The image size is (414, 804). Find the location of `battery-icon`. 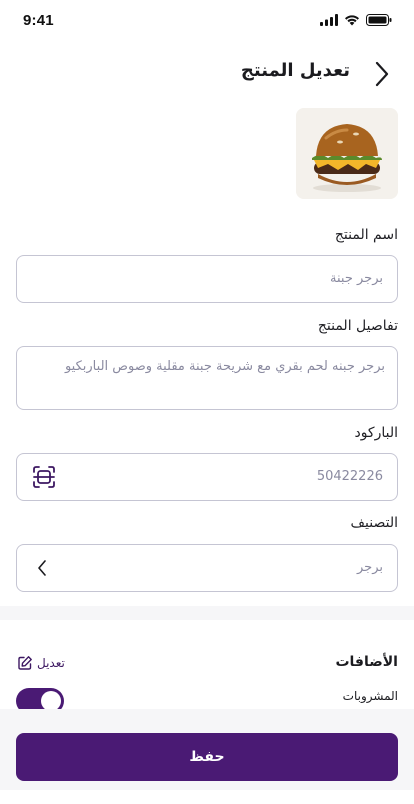

battery-icon is located at coordinates (379, 20).